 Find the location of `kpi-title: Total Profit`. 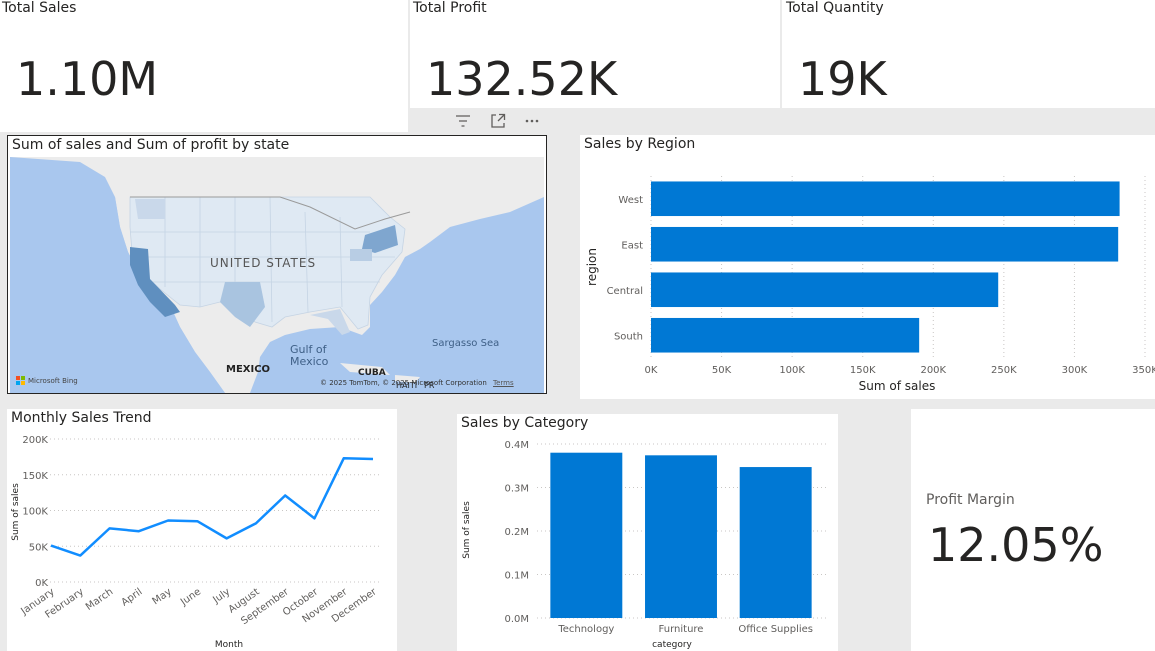

kpi-title: Total Profit is located at coordinates (450, 8).